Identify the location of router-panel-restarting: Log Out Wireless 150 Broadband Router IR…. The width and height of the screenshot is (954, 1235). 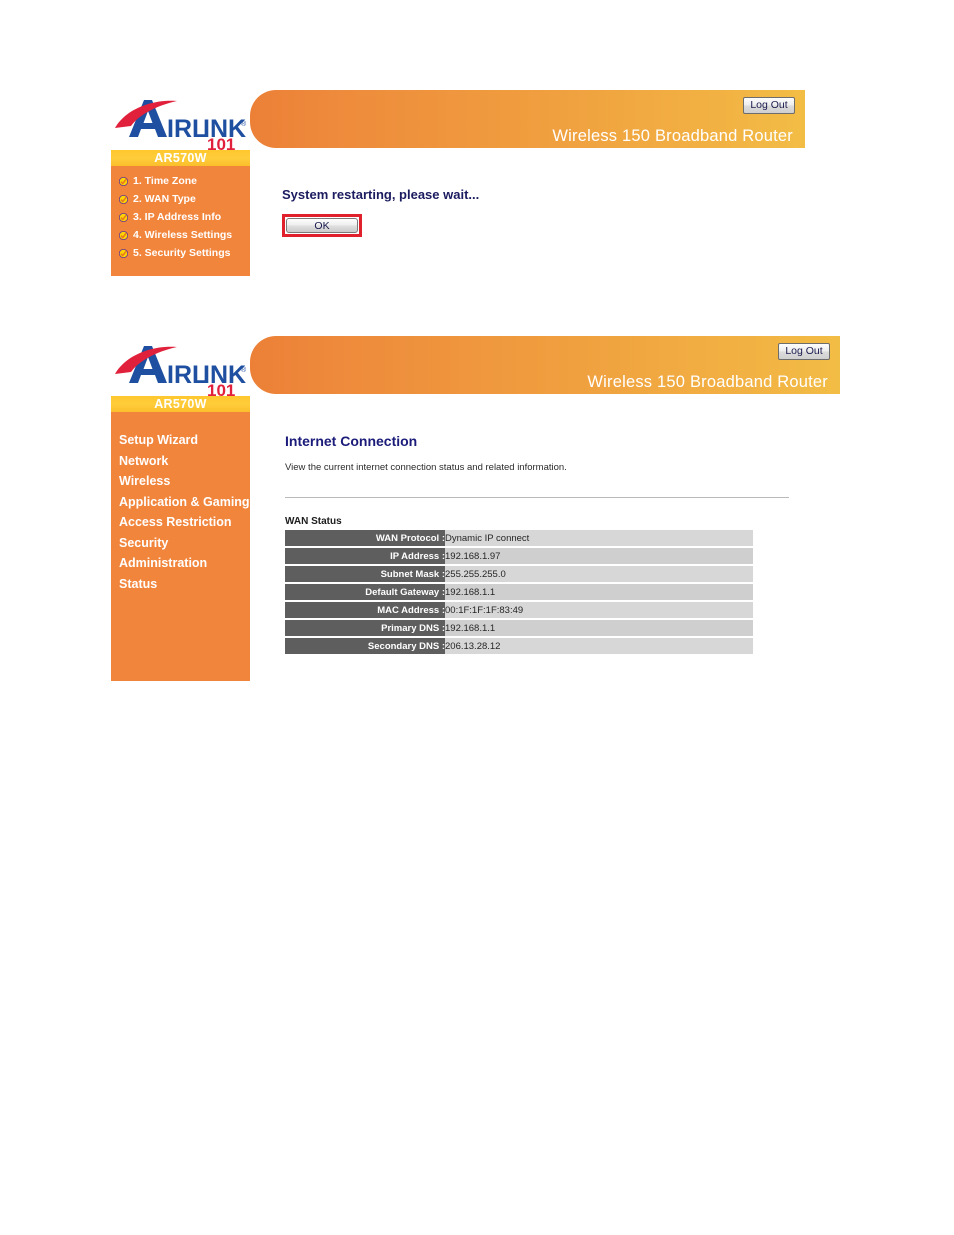
(476, 188).